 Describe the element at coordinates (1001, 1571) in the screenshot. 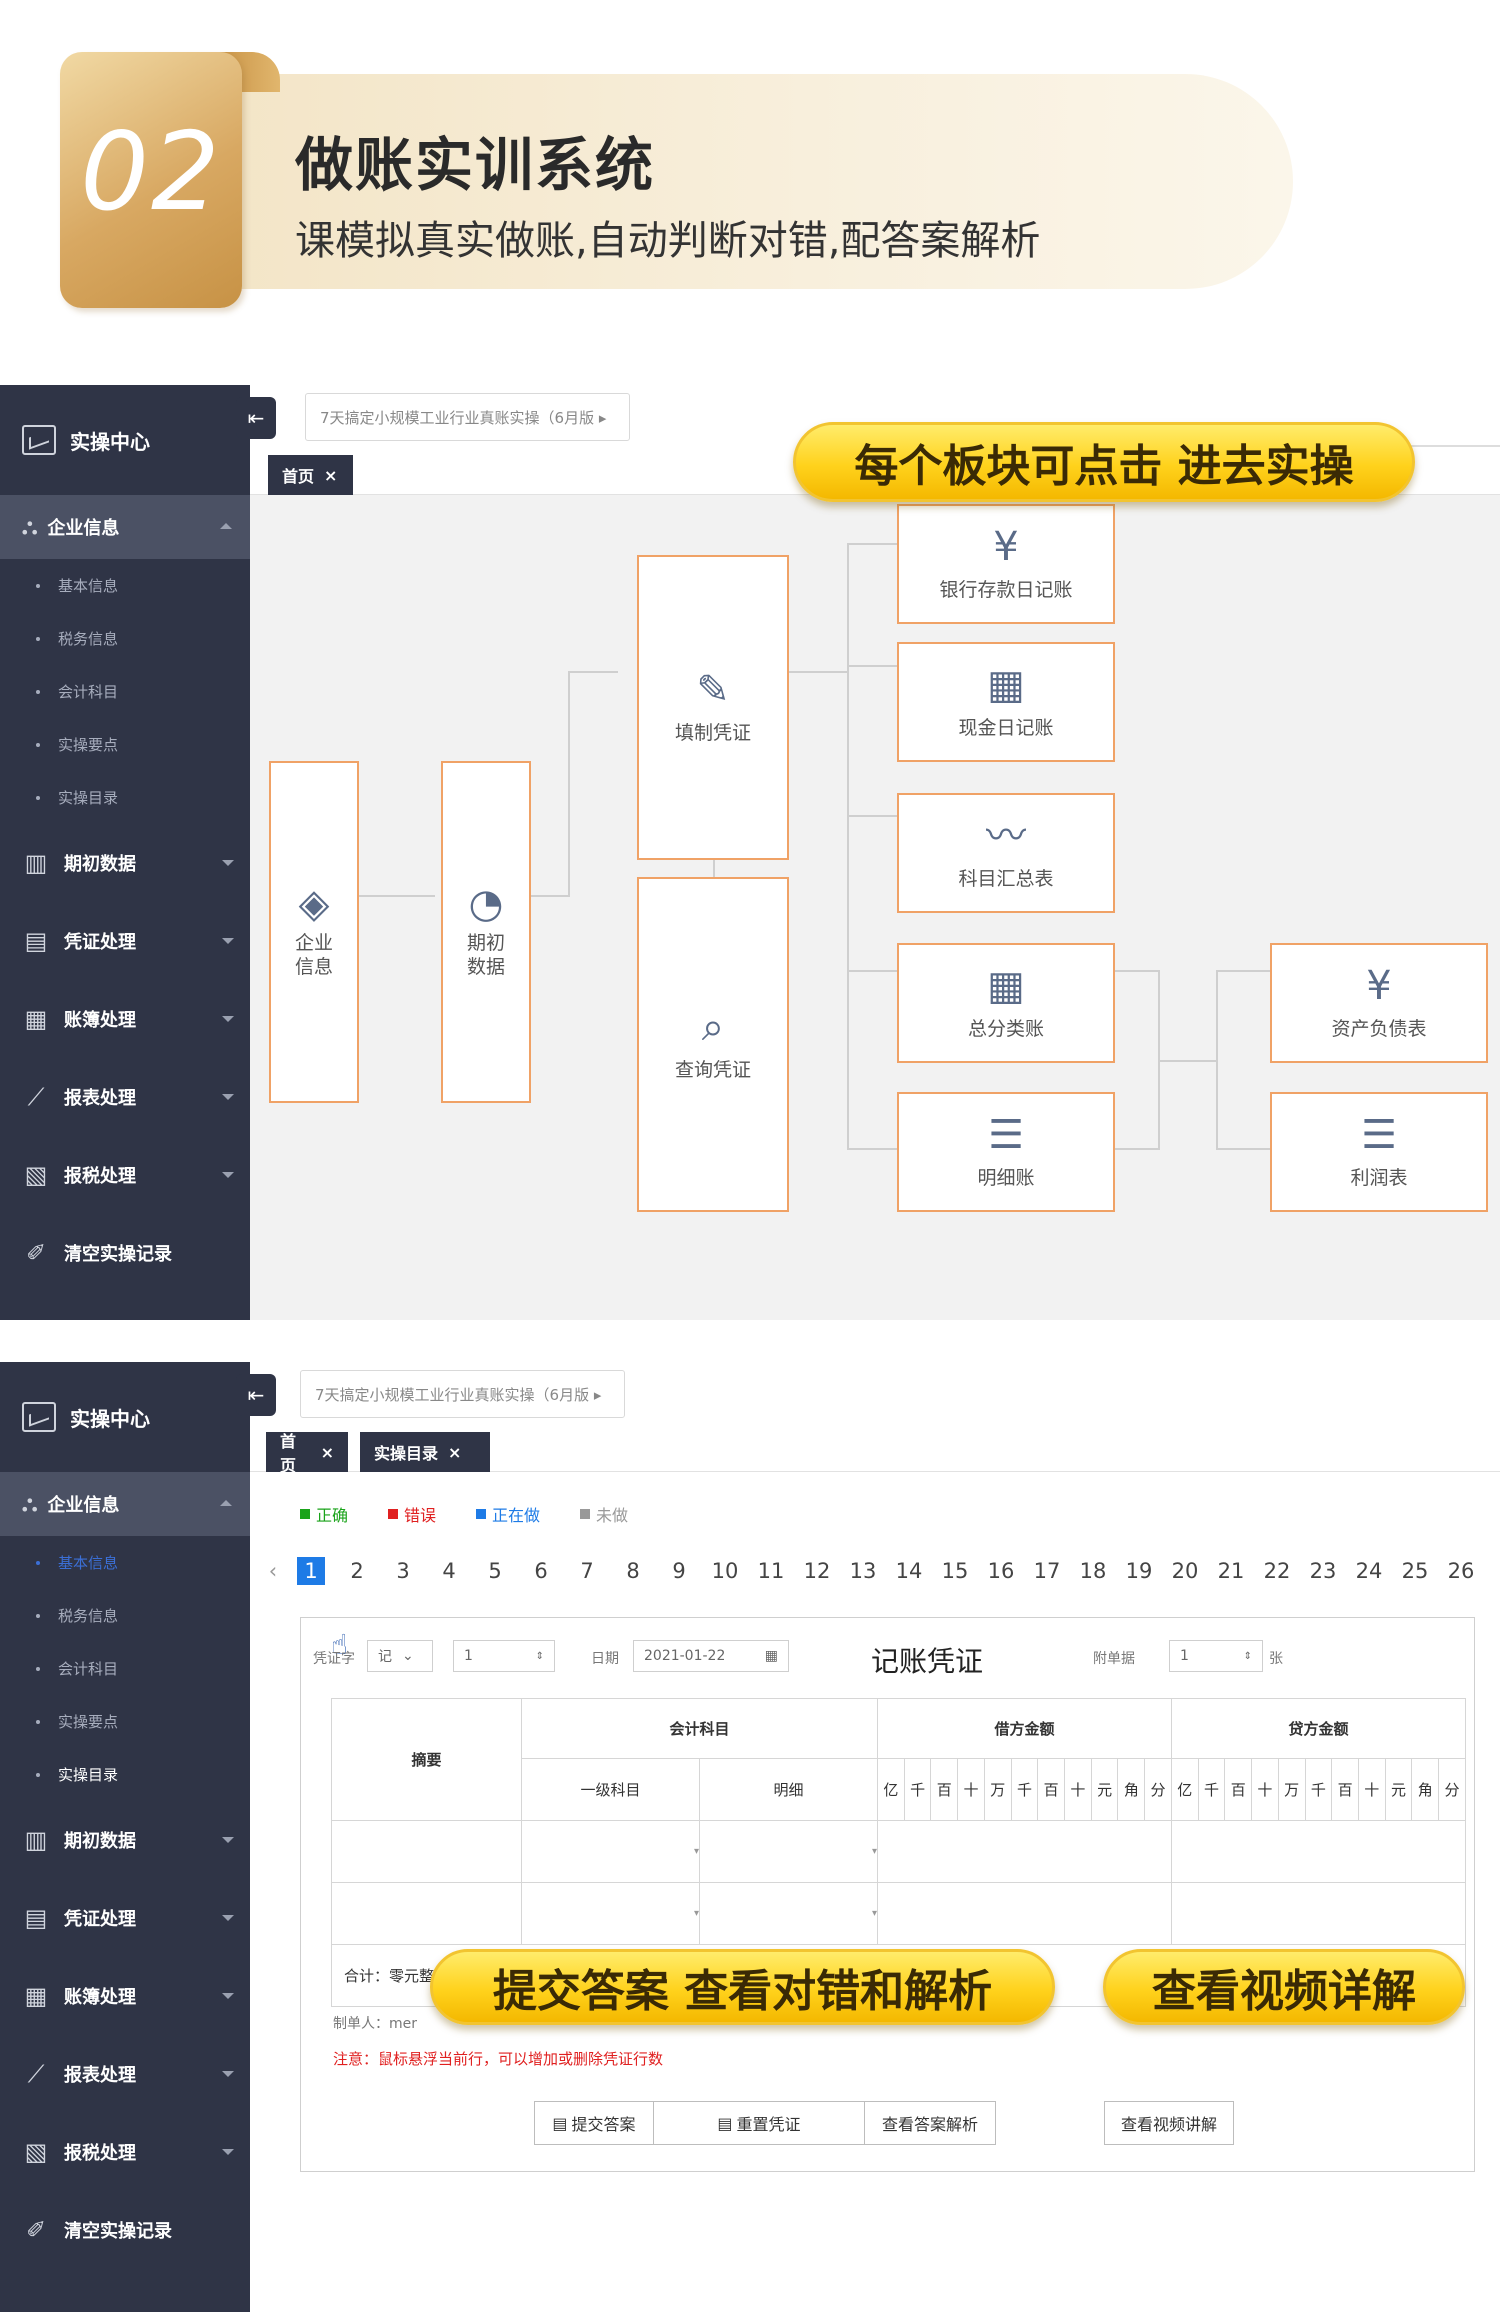

I see `page-16: 16` at that location.